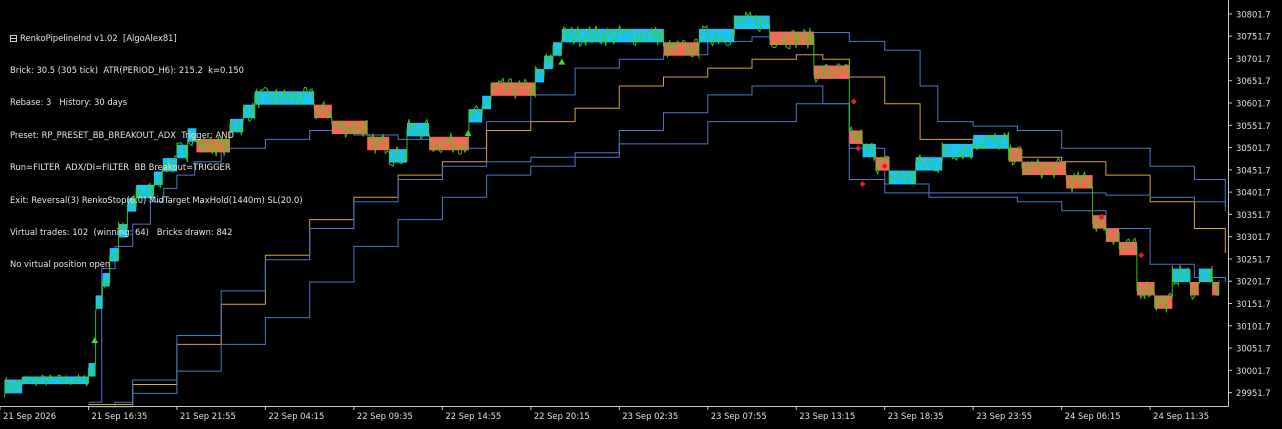 This screenshot has height=429, width=1282. What do you see at coordinates (1253, 215) in the screenshot?
I see `y-tick-label: 30351.7` at bounding box center [1253, 215].